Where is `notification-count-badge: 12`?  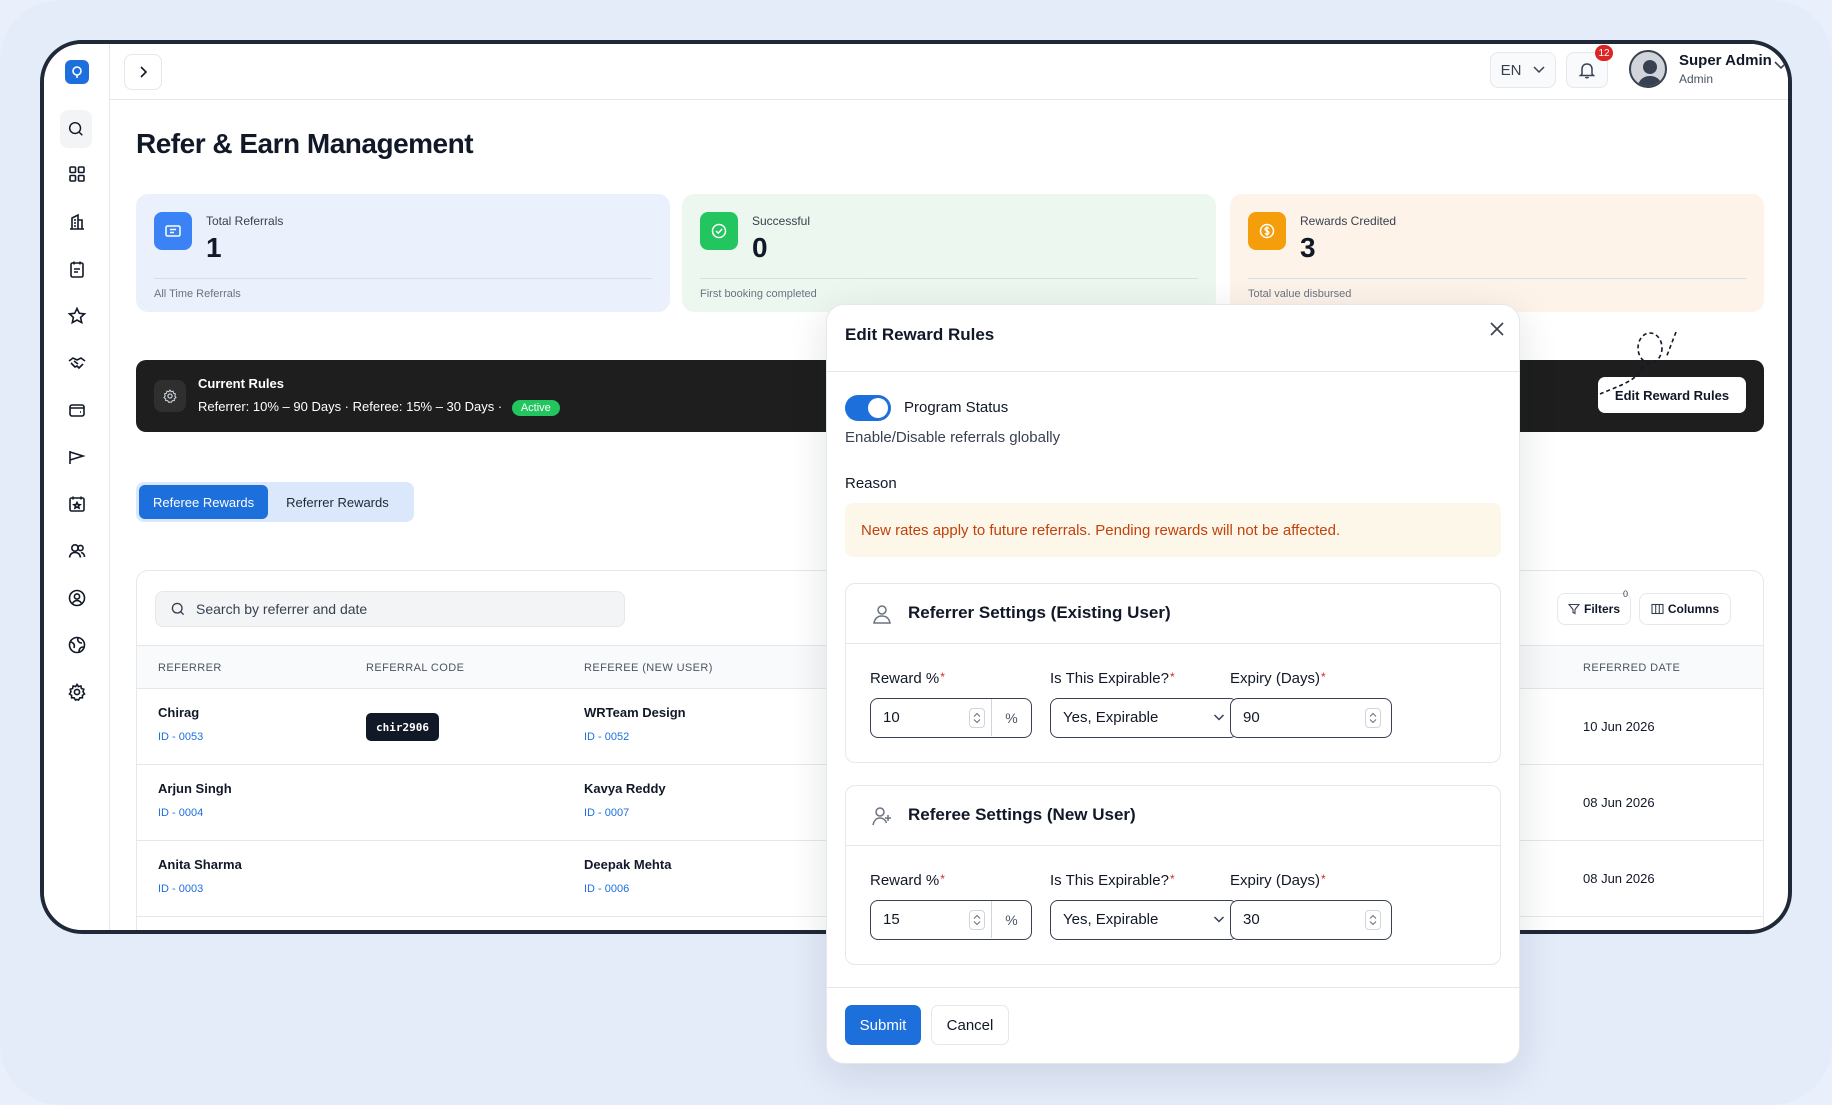 notification-count-badge: 12 is located at coordinates (1604, 53).